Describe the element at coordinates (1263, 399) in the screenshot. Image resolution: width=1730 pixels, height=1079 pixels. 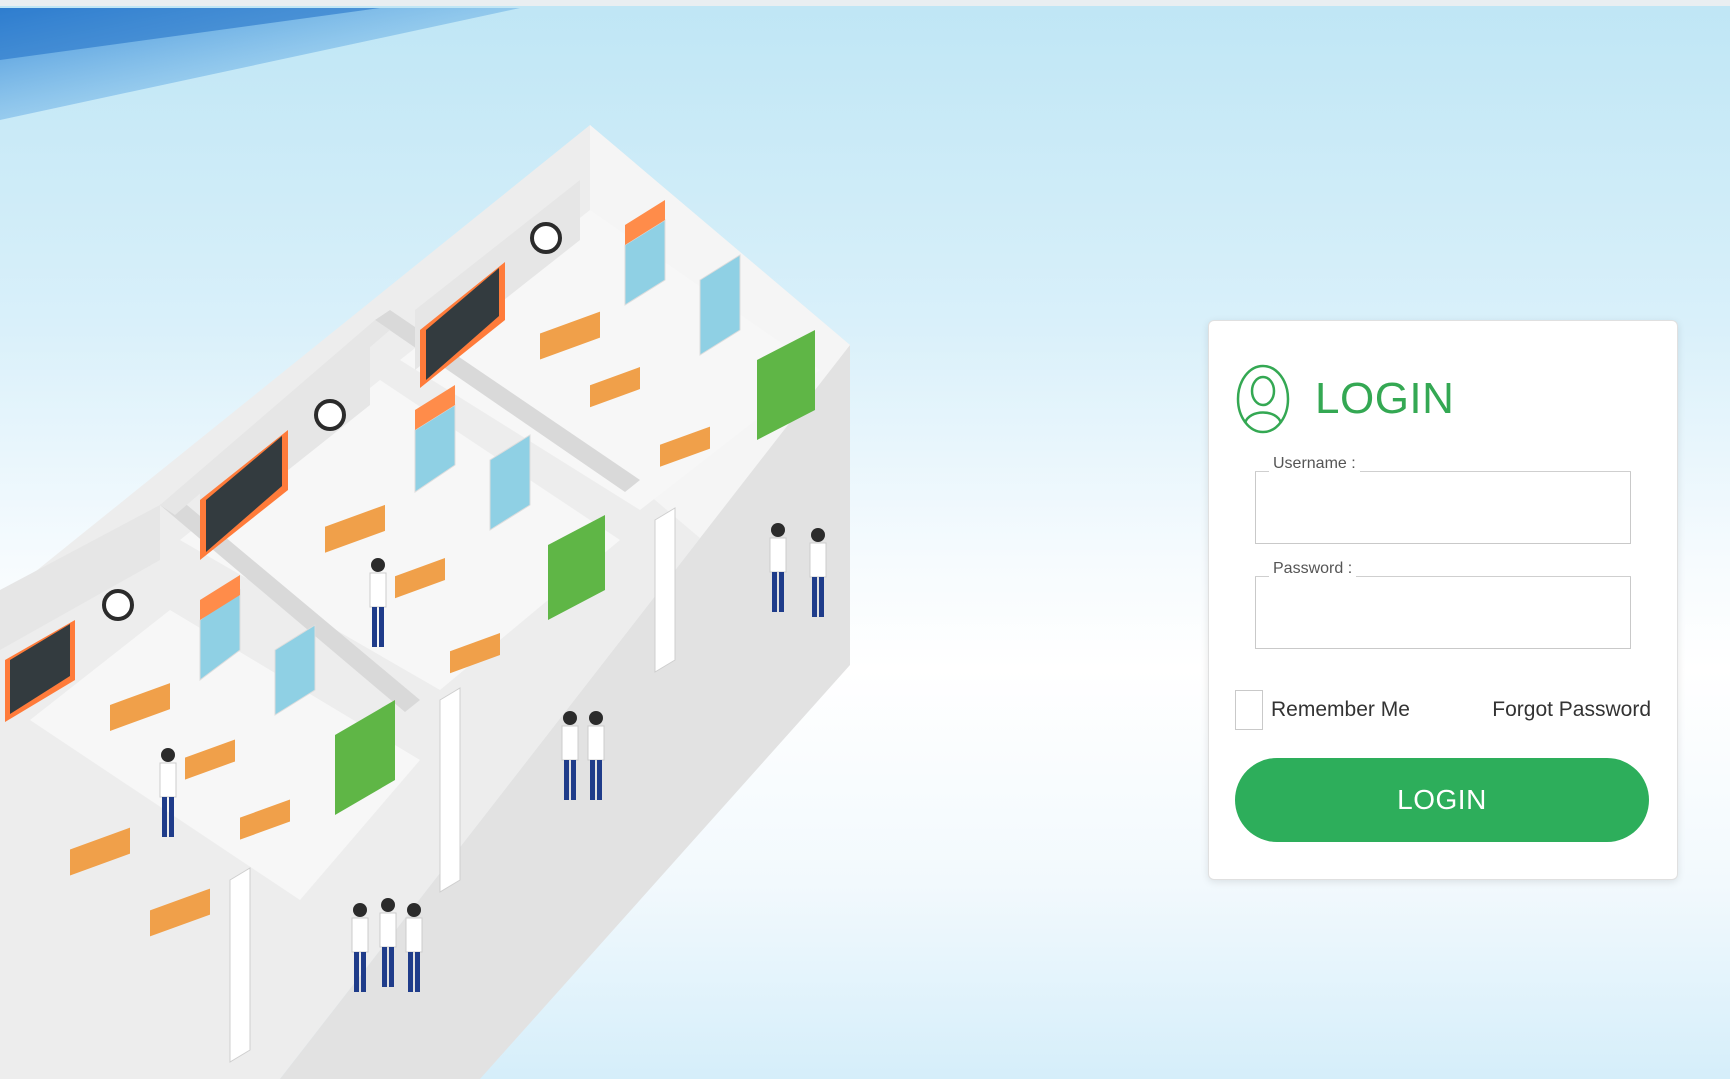
I see `user-outline-icon` at that location.